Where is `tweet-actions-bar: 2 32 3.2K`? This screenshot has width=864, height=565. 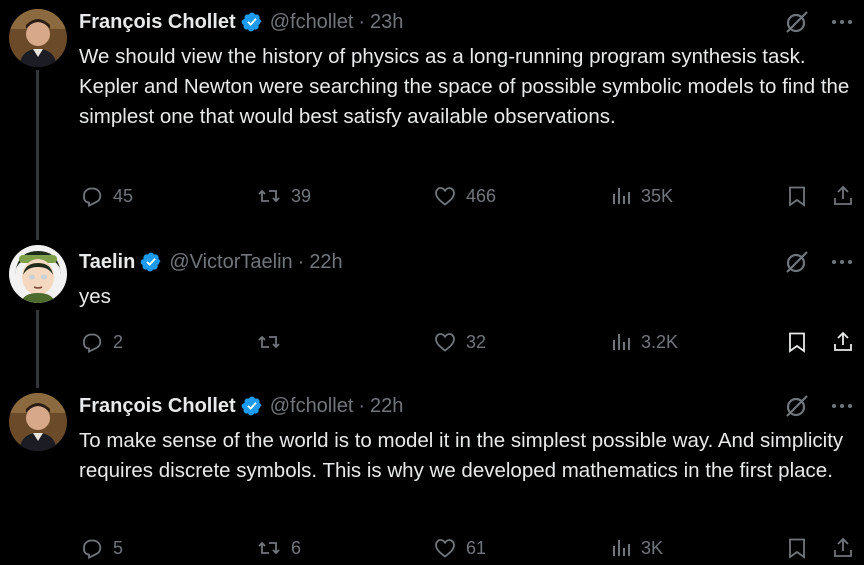
tweet-actions-bar: 2 32 3.2K is located at coordinates (471, 342).